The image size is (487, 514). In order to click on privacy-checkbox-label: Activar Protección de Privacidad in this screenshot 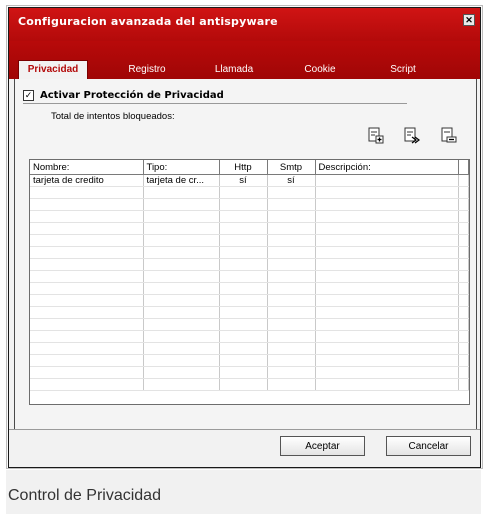, I will do `click(132, 95)`.